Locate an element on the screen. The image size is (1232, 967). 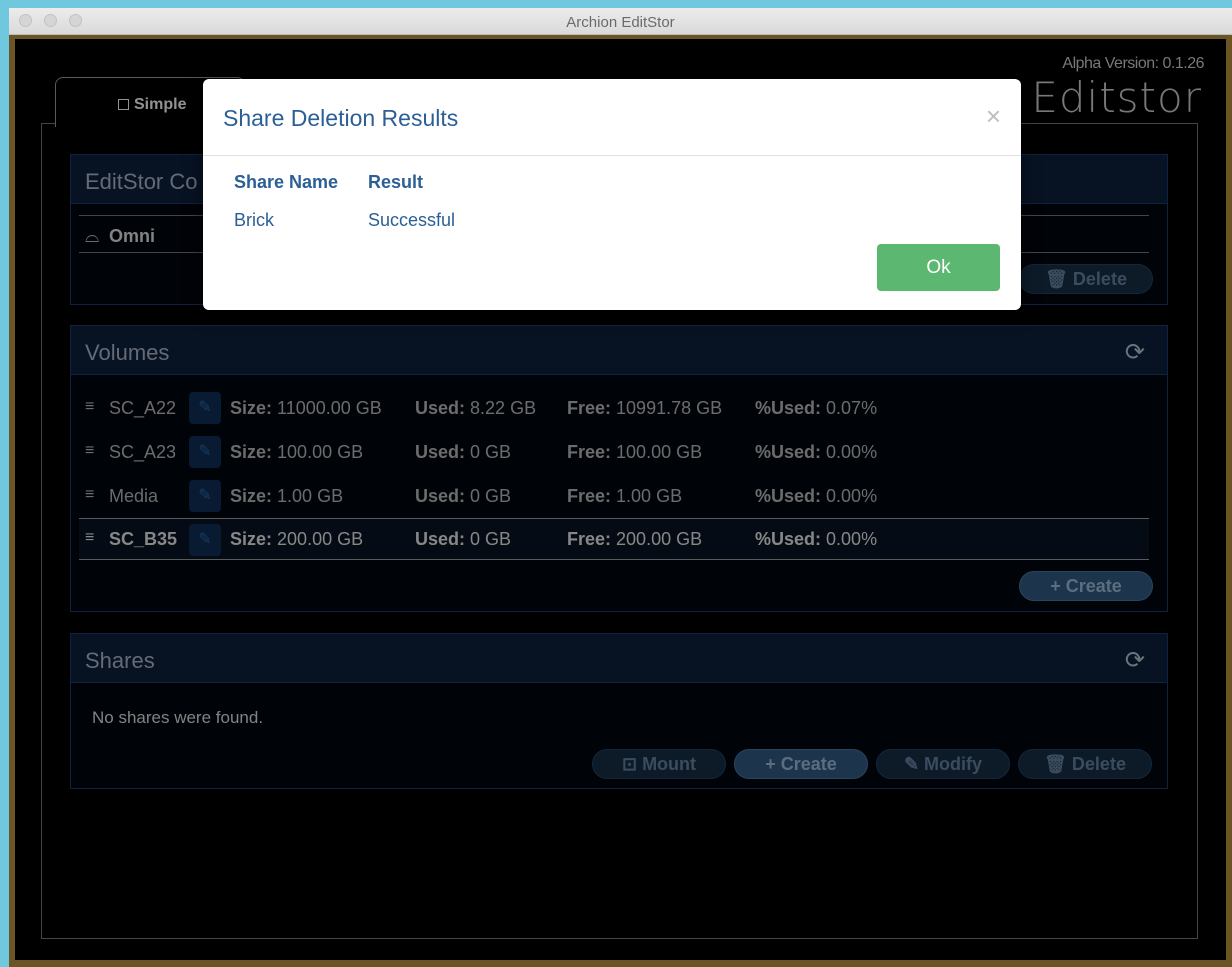
modal-title: Share Deletion Results is located at coordinates (341, 118).